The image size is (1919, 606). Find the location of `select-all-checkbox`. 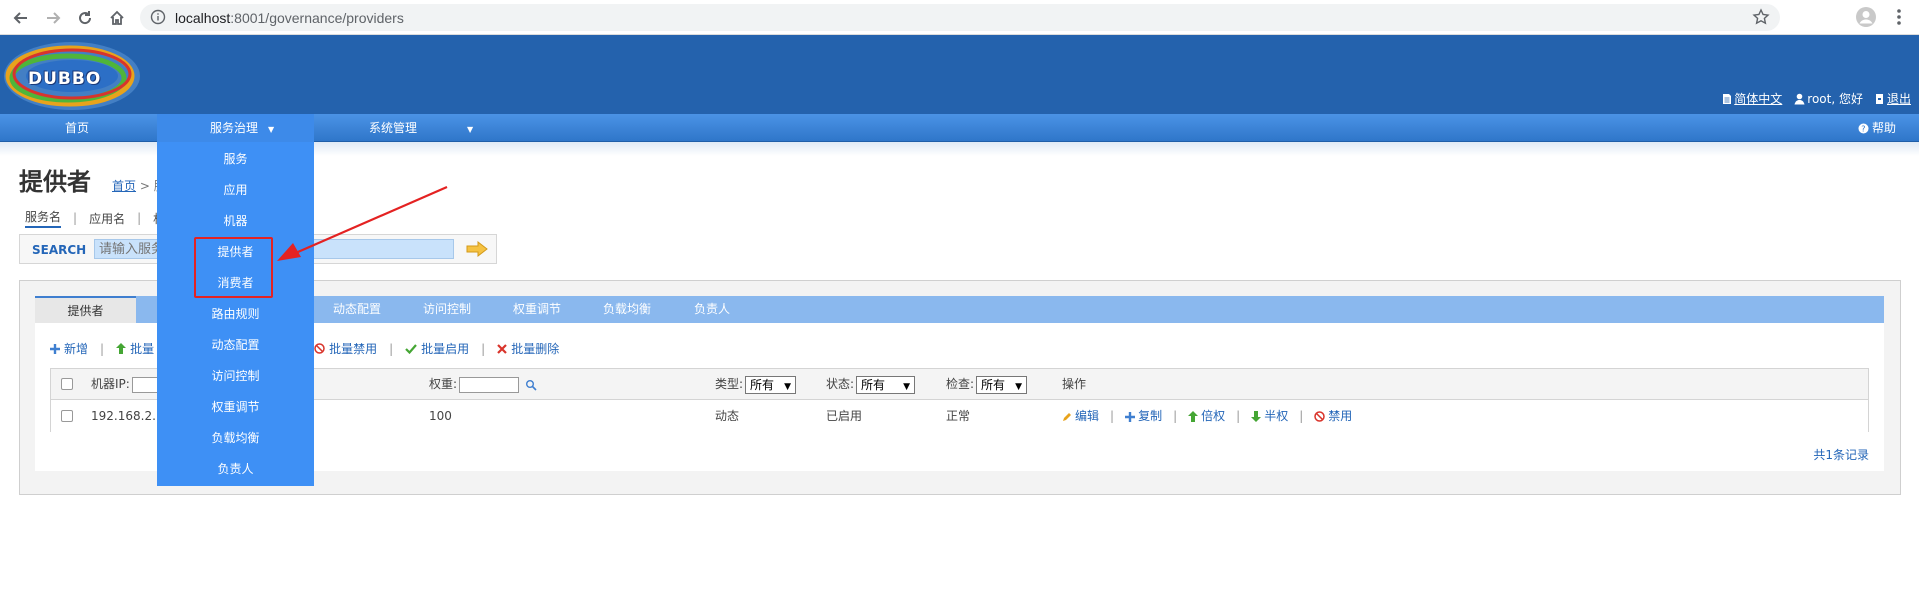

select-all-checkbox is located at coordinates (67, 384).